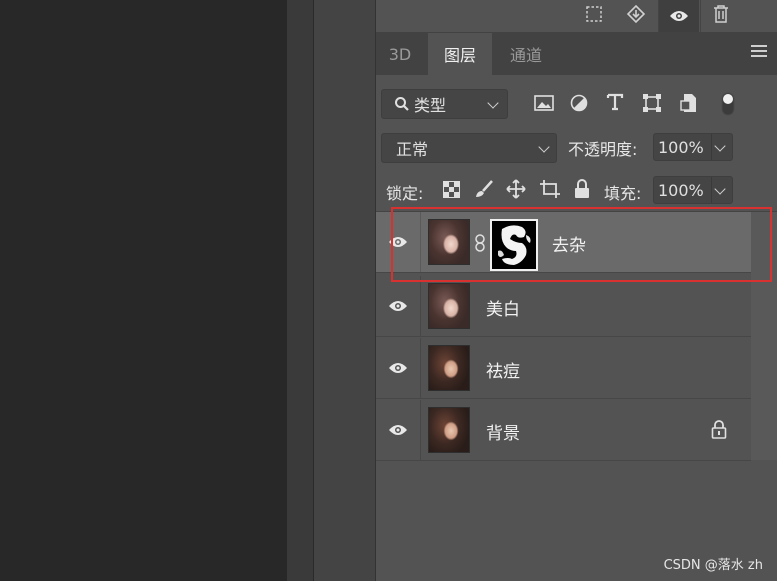 This screenshot has height=581, width=777. Describe the element at coordinates (563, 306) in the screenshot. I see `layer-row-美白: 美白` at that location.